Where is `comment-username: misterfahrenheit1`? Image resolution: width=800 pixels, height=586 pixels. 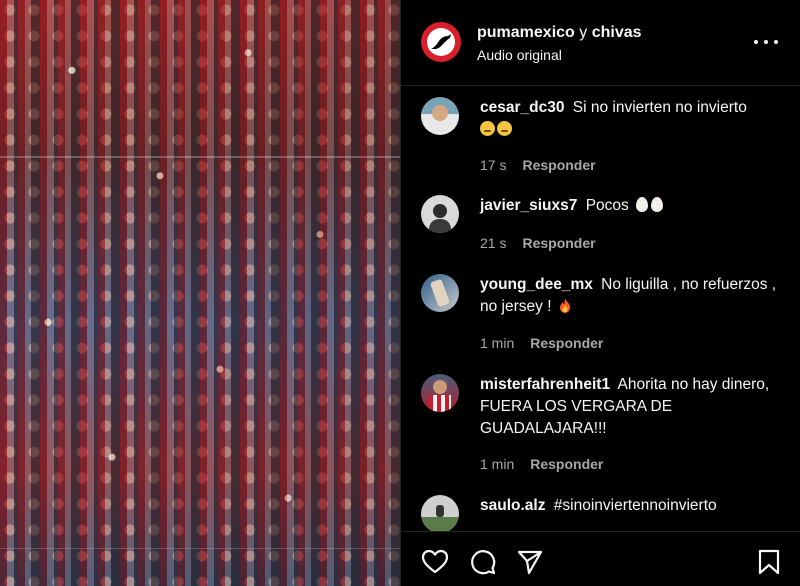
comment-username: misterfahrenheit1 is located at coordinates (545, 384).